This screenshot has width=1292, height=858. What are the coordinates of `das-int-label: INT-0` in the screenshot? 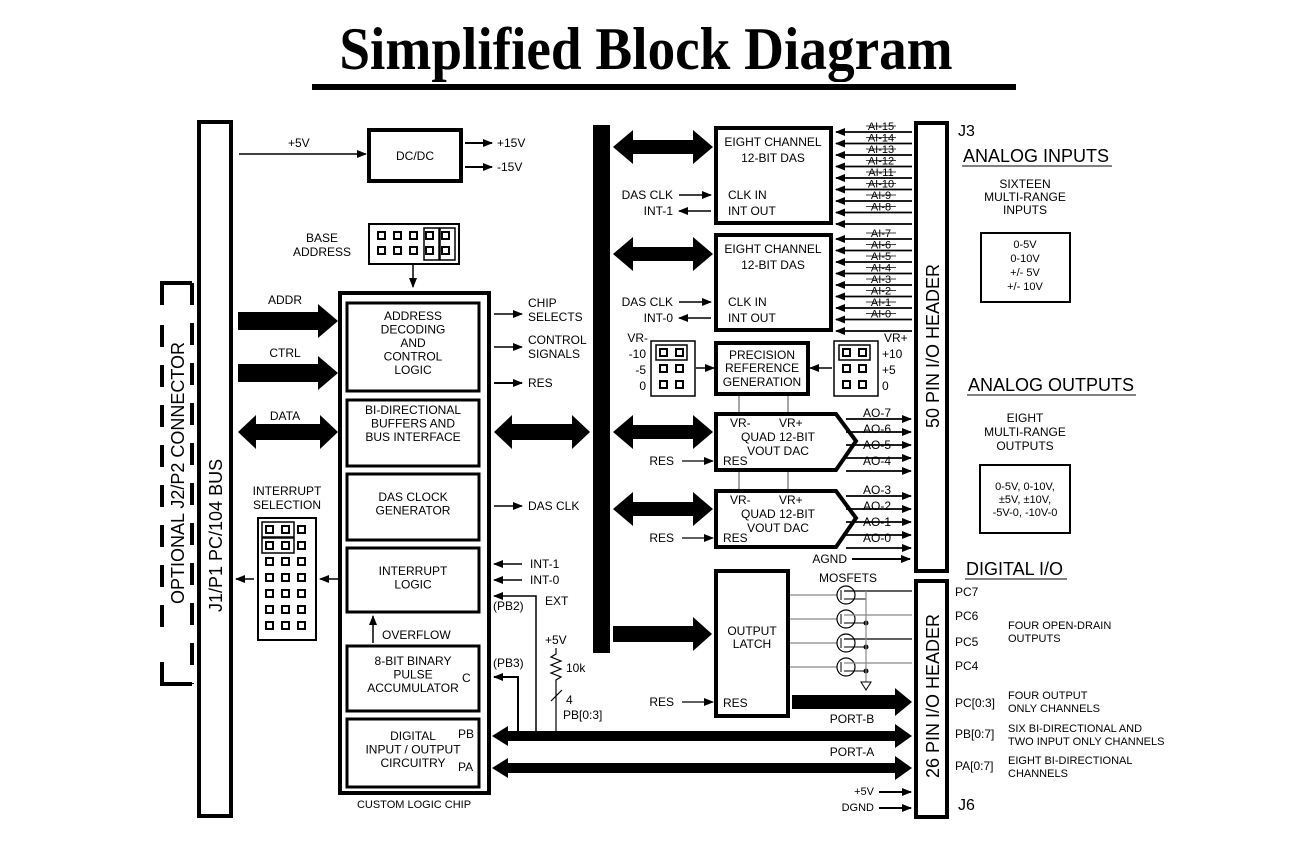 It's located at (659, 318).